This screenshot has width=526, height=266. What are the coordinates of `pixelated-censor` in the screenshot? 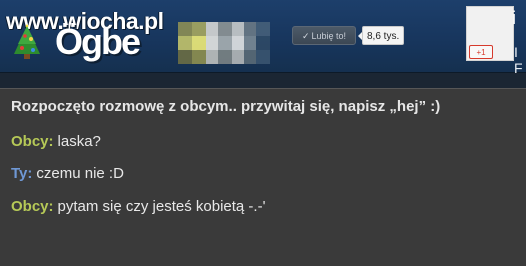 It's located at (224, 43).